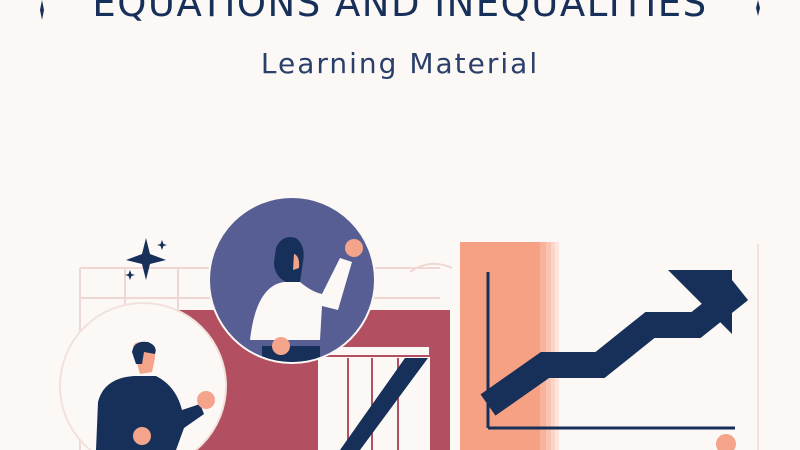  I want to click on chart-panel, so click(500, 346).